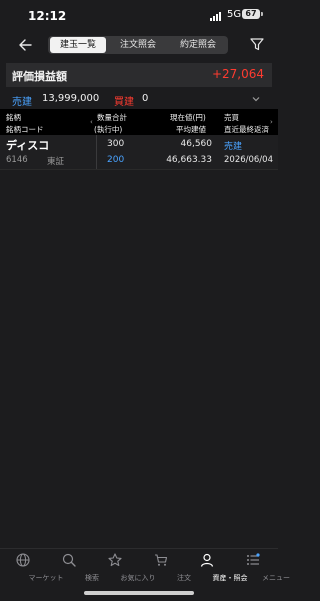  Describe the element at coordinates (13, 117) in the screenshot. I see `header-name: 銘柄` at that location.